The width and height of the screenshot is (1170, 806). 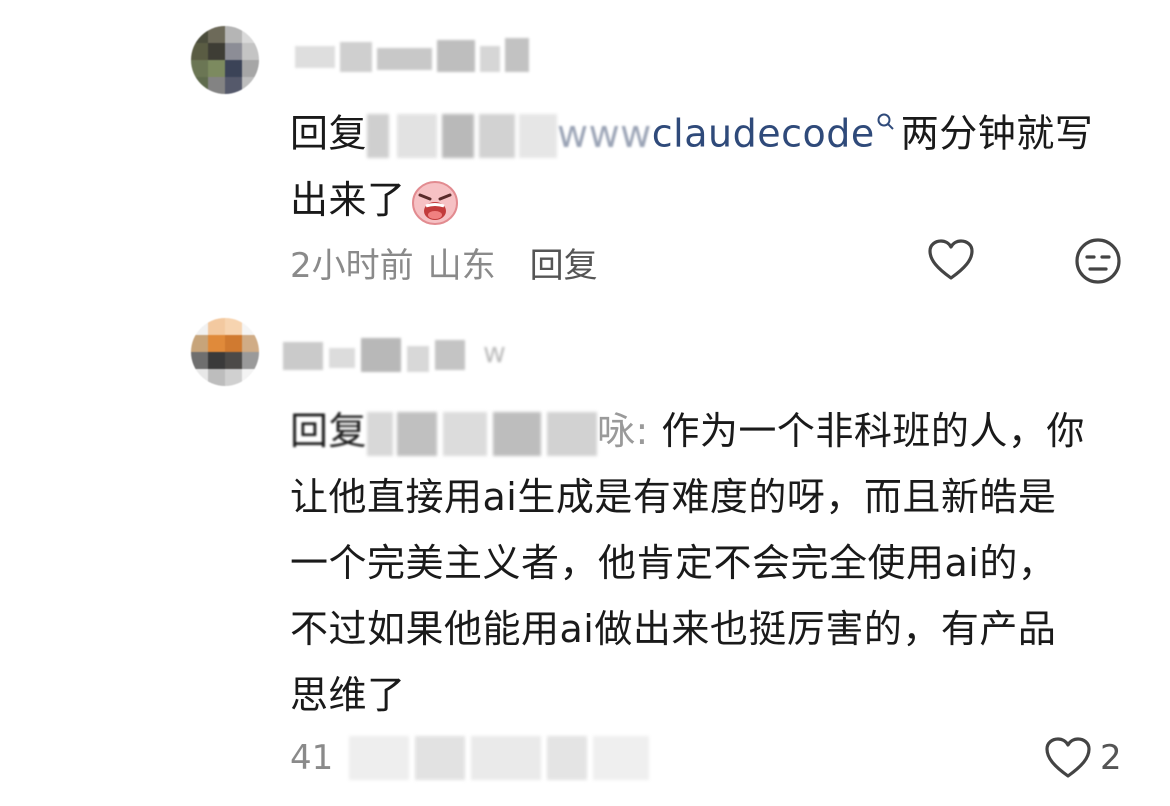 I want to click on location: 山东, so click(x=461, y=266).